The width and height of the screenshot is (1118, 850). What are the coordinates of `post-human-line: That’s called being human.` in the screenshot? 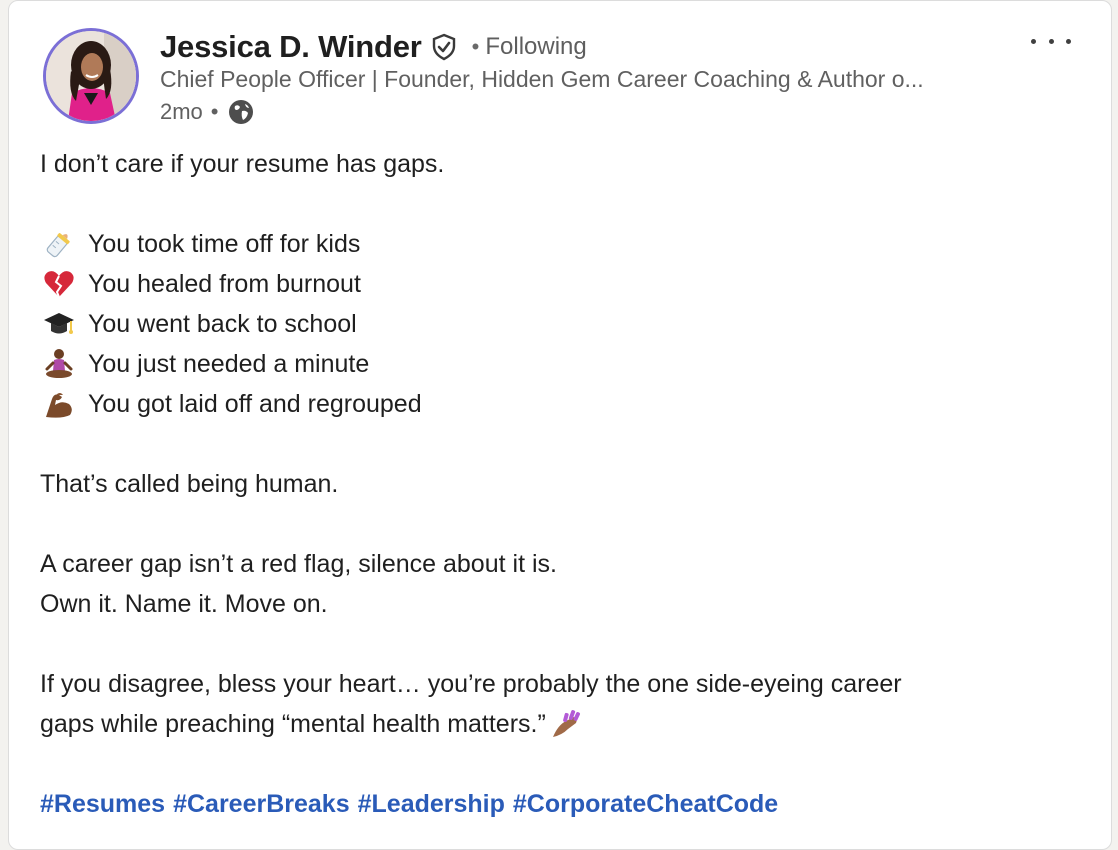 It's located at (189, 484).